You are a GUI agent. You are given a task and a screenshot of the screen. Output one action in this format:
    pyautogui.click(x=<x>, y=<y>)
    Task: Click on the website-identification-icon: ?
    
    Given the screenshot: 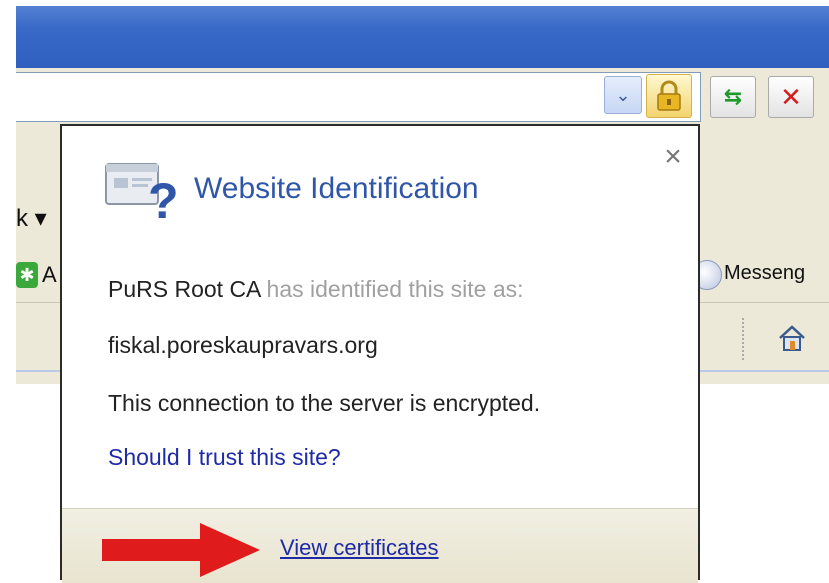 What is the action you would take?
    pyautogui.click(x=141, y=193)
    